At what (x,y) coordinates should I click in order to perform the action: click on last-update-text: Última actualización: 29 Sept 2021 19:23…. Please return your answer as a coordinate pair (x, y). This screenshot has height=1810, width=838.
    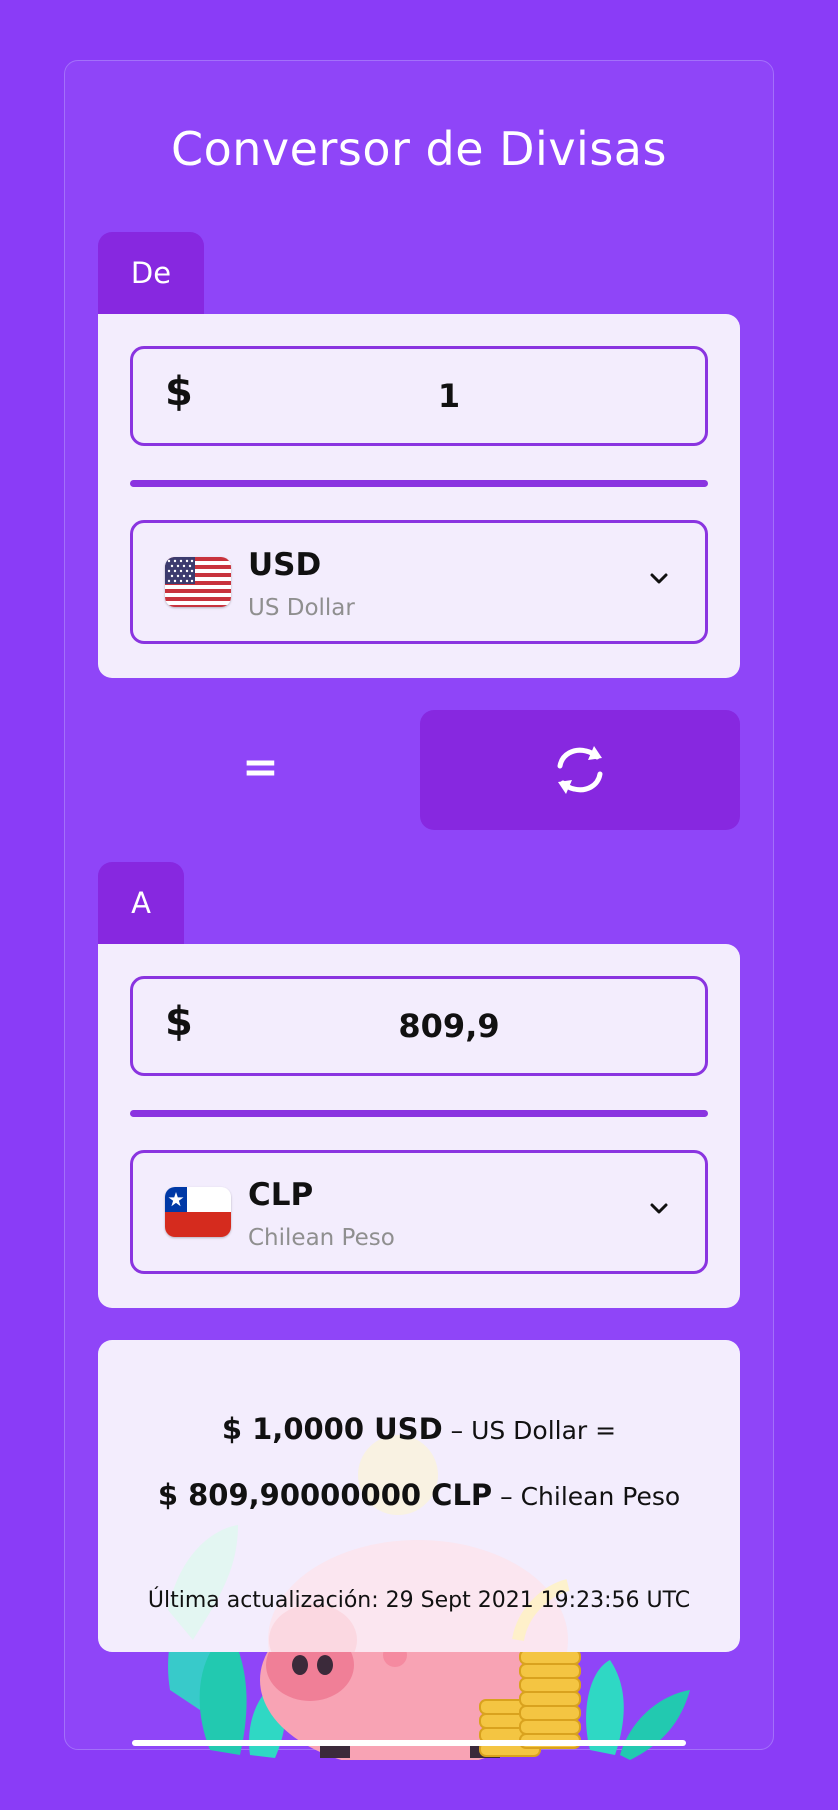
    Looking at the image, I should click on (419, 1600).